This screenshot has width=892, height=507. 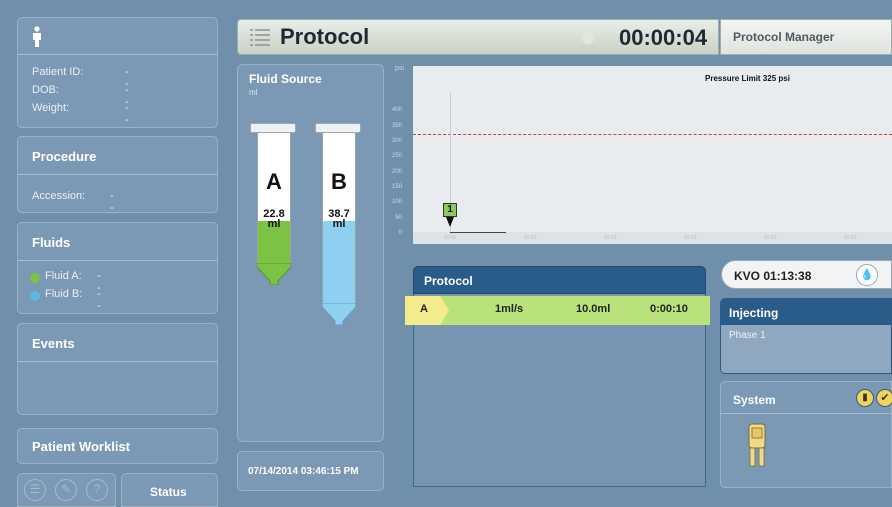 What do you see at coordinates (865, 398) in the screenshot?
I see `injector-status-icon: ▮` at bounding box center [865, 398].